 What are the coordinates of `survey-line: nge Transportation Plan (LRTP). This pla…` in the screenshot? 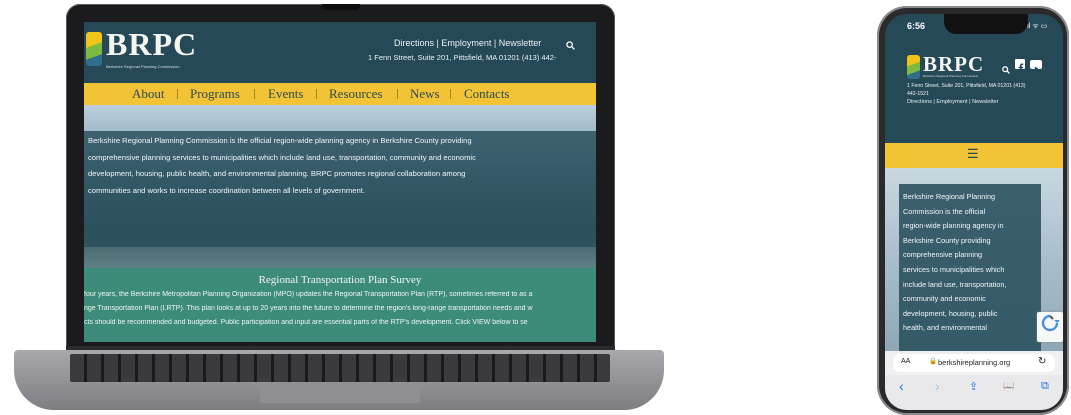 It's located at (308, 308).